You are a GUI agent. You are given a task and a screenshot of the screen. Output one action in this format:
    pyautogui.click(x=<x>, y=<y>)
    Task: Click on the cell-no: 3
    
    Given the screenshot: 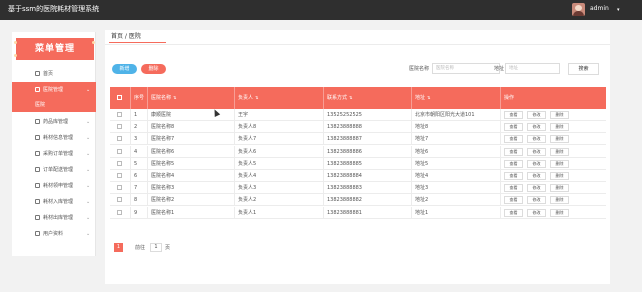 What is the action you would take?
    pyautogui.click(x=136, y=139)
    